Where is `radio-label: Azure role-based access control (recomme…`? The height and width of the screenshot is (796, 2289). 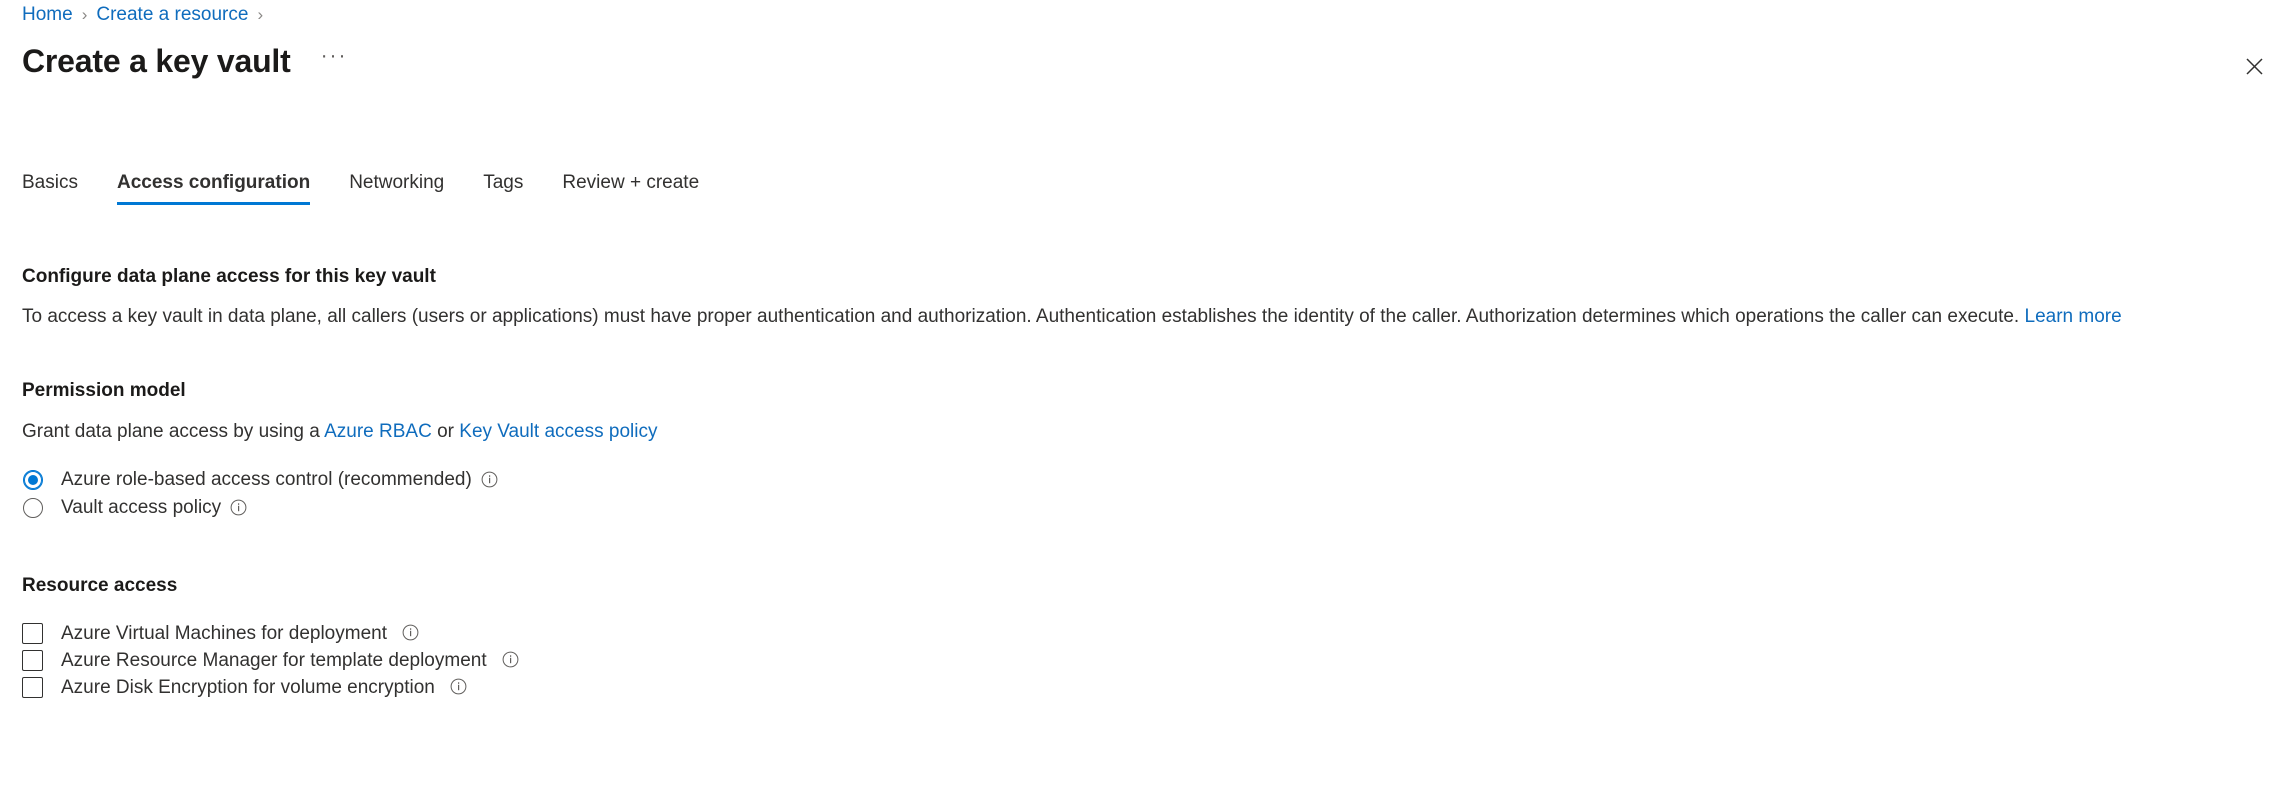
radio-label: Azure role-based access control (recomme… is located at coordinates (266, 479).